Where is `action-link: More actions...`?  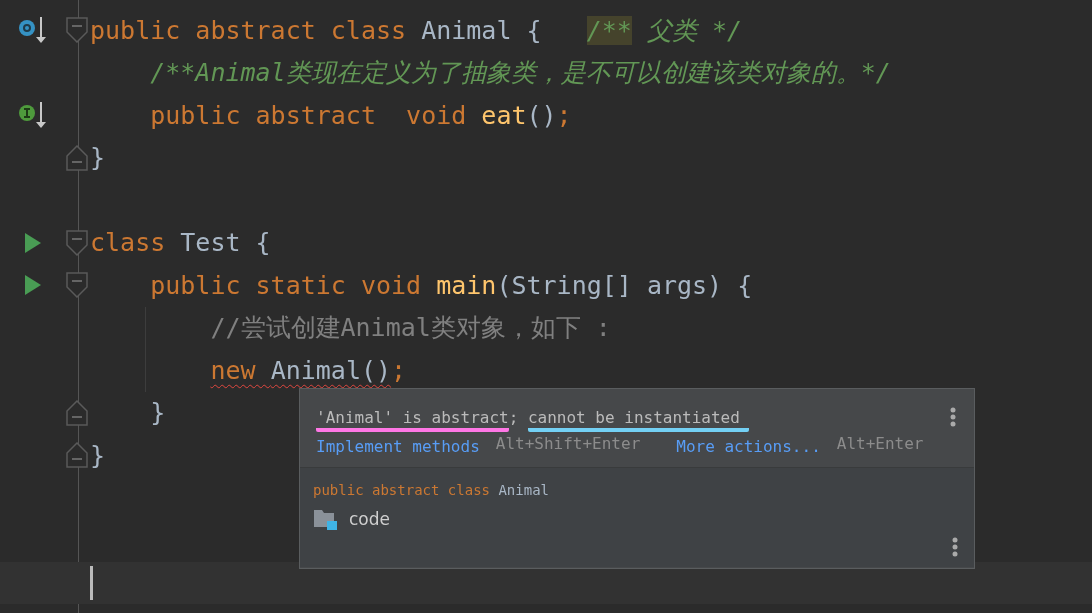
action-link: More actions... is located at coordinates (748, 446).